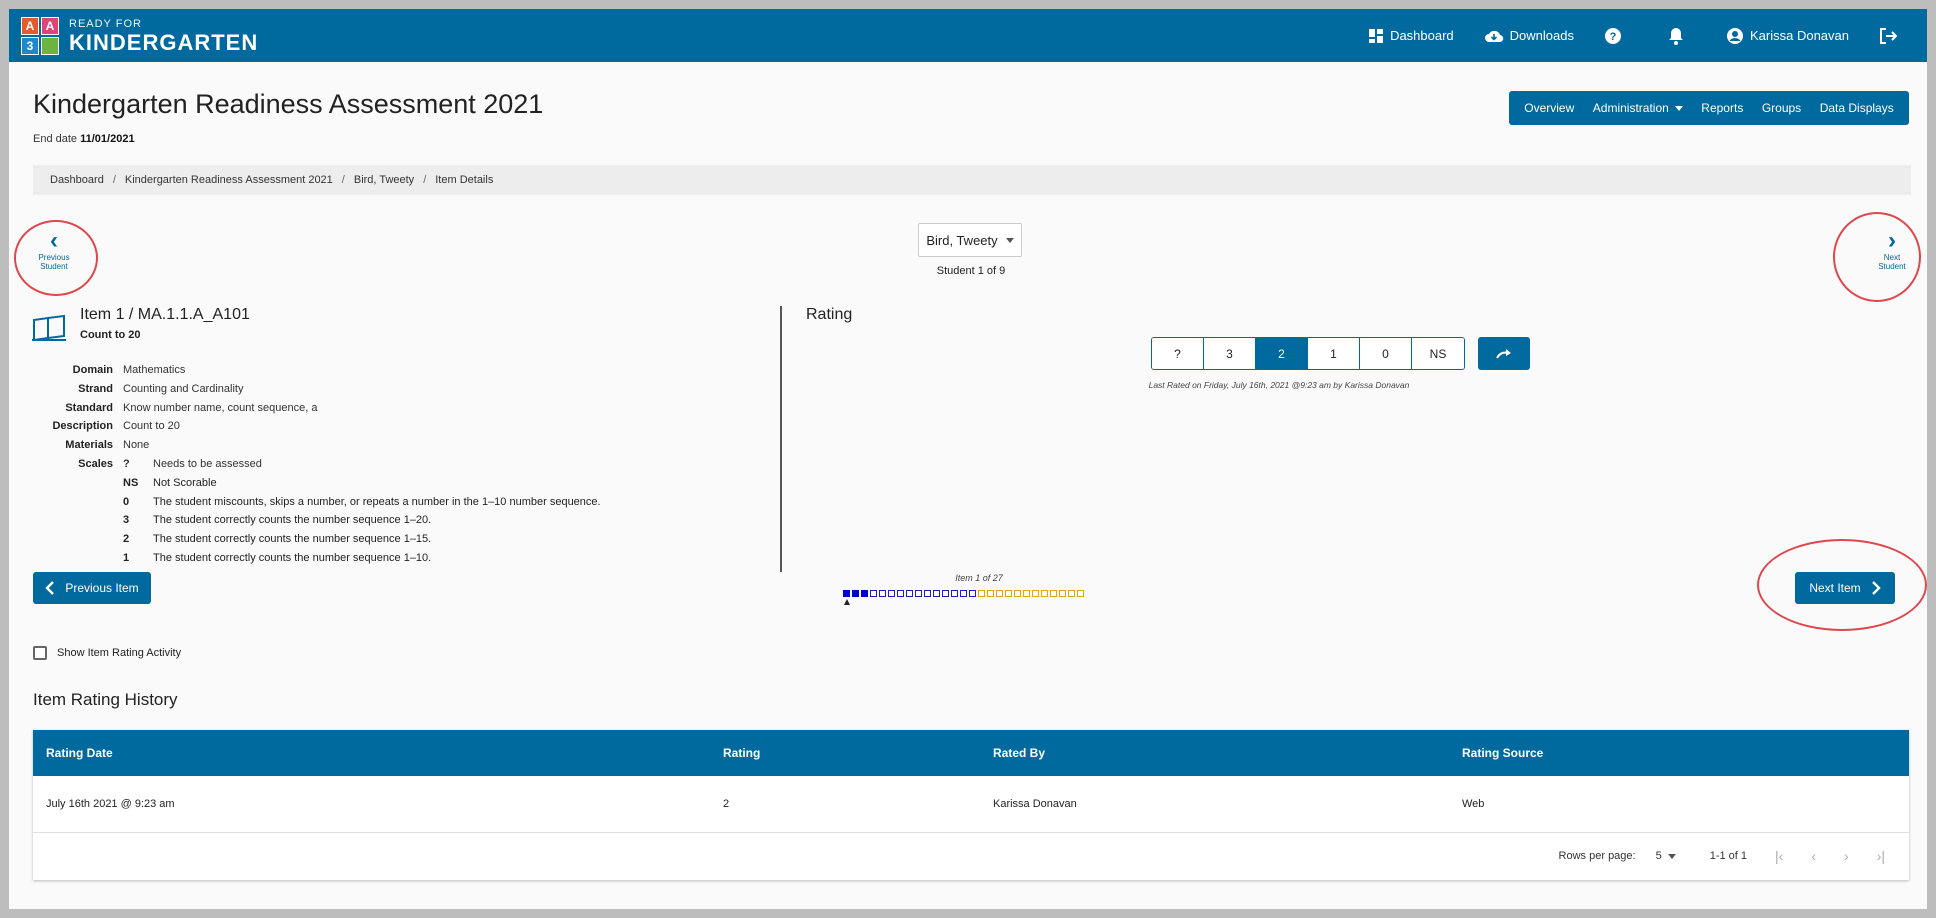 This screenshot has width=1936, height=918. I want to click on logo-tiles: A A 3, so click(40, 36).